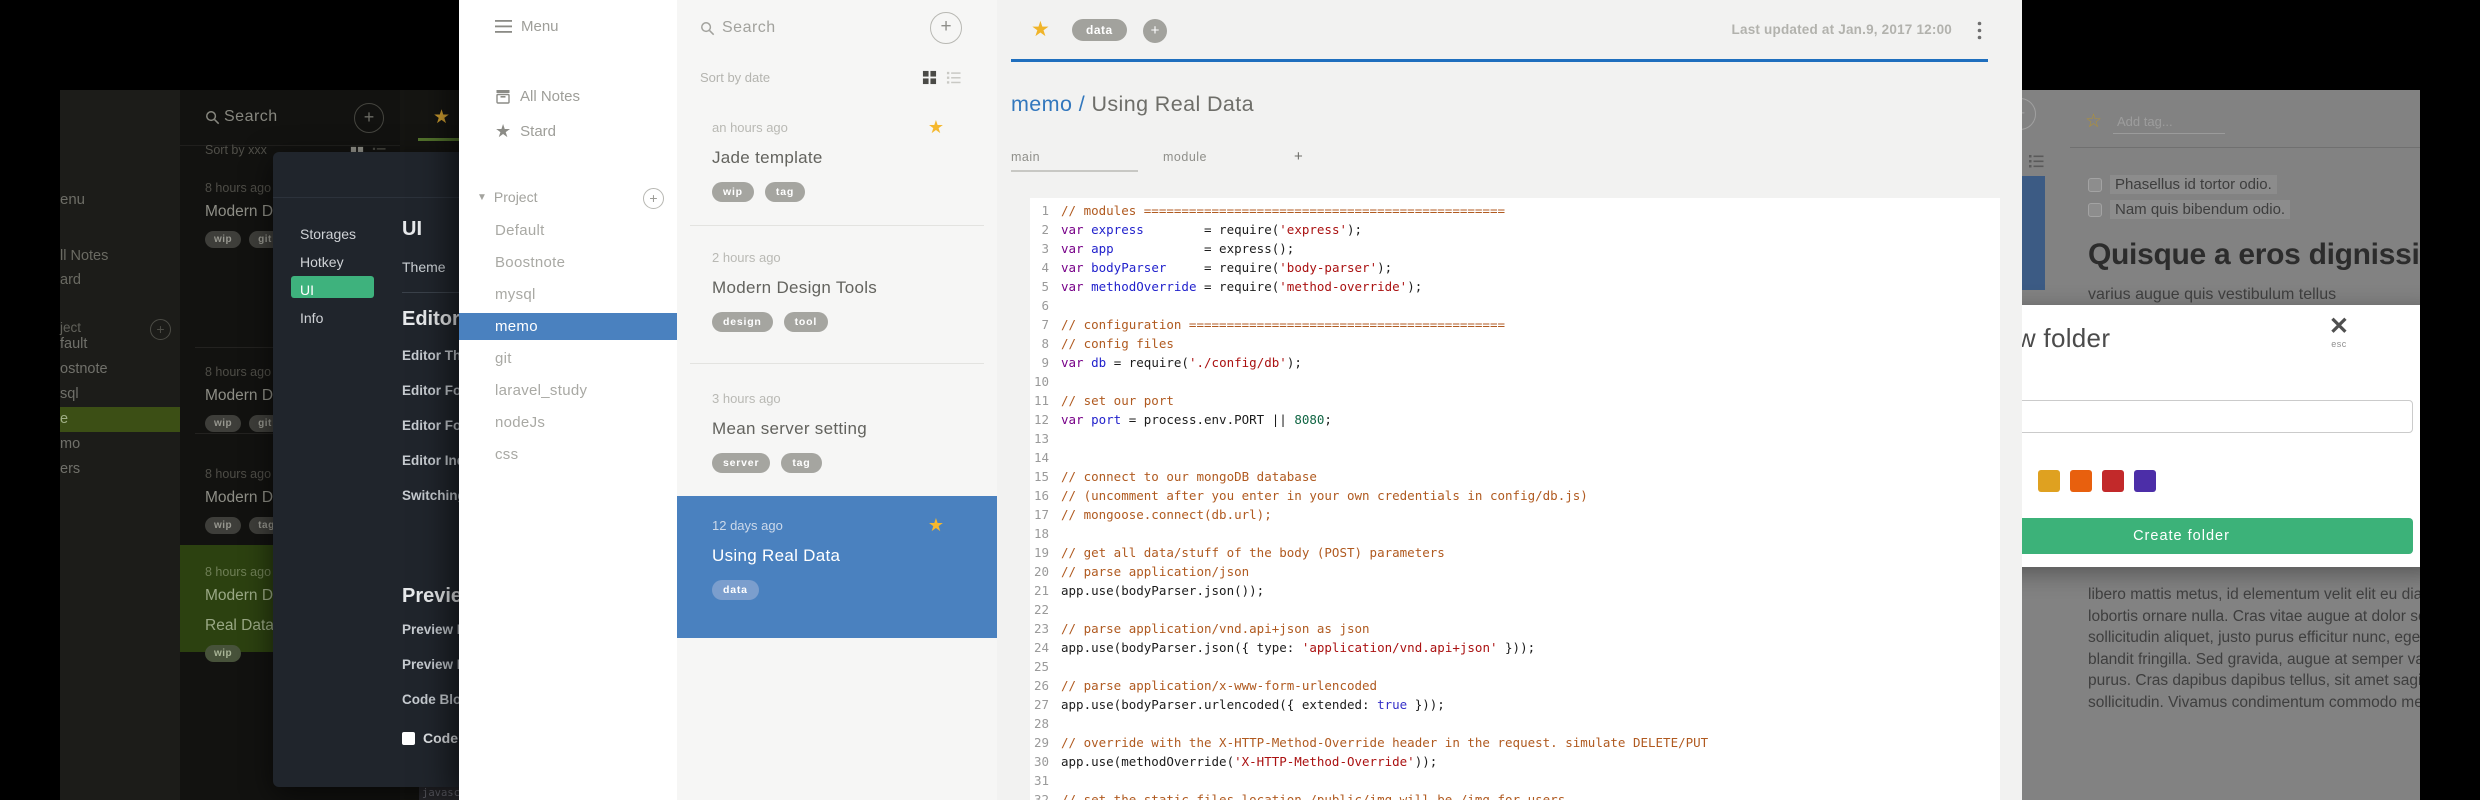 This screenshot has width=2480, height=800. Describe the element at coordinates (1041, 571) in the screenshot. I see `line-number: 20` at that location.